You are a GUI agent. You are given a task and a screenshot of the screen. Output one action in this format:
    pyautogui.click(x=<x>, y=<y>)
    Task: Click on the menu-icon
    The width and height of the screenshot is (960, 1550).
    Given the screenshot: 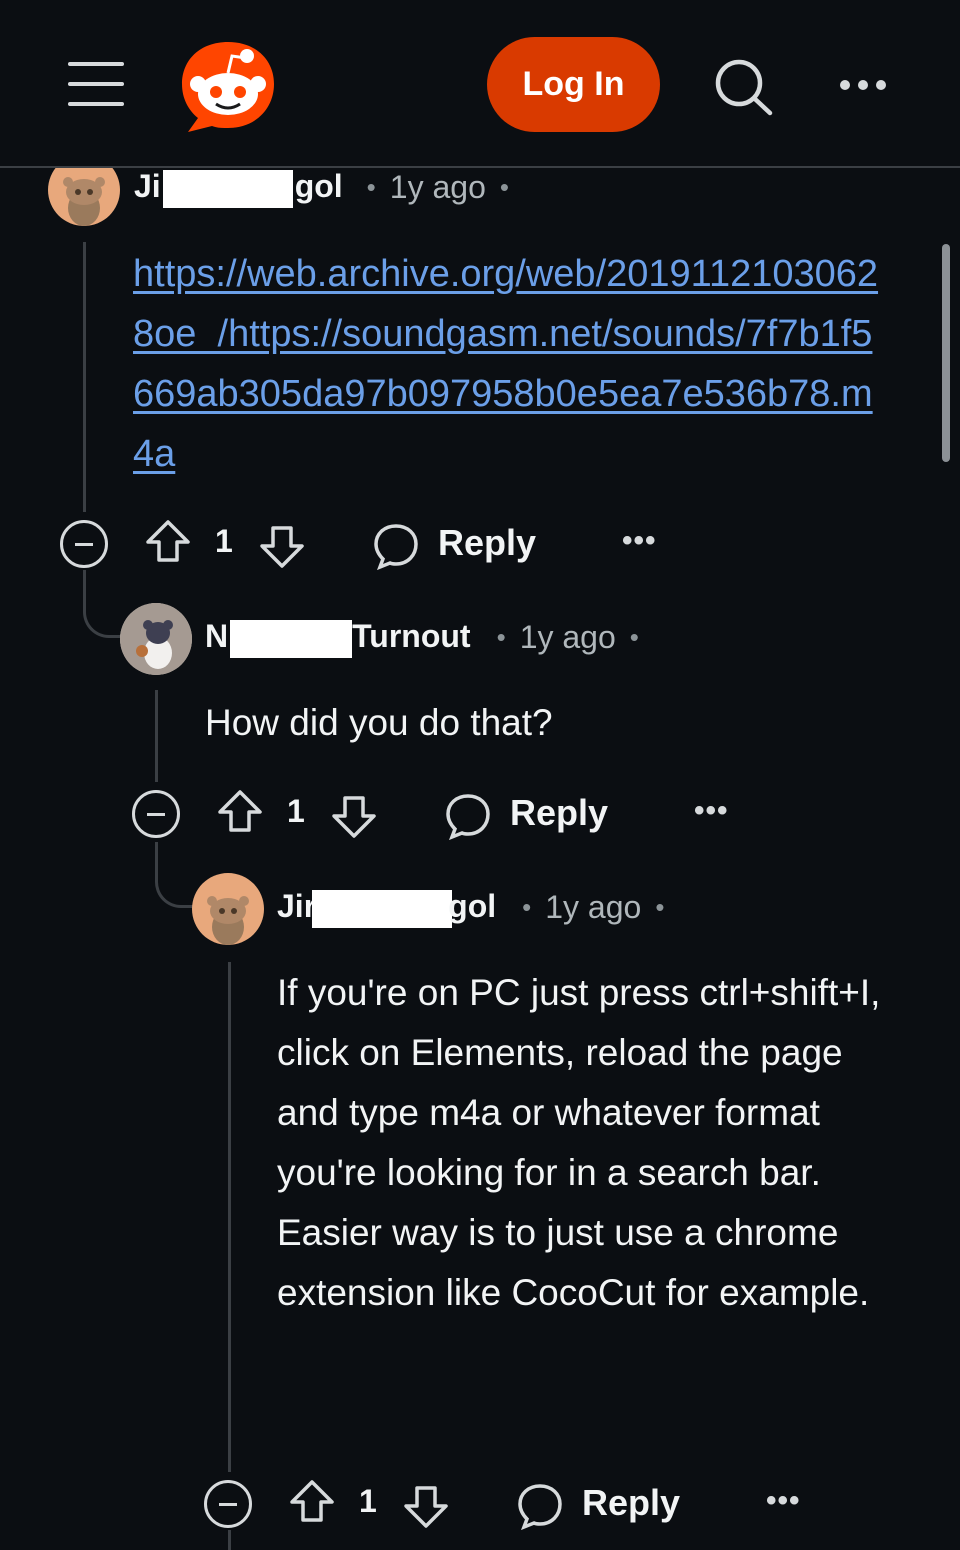 What is the action you would take?
    pyautogui.click(x=96, y=84)
    